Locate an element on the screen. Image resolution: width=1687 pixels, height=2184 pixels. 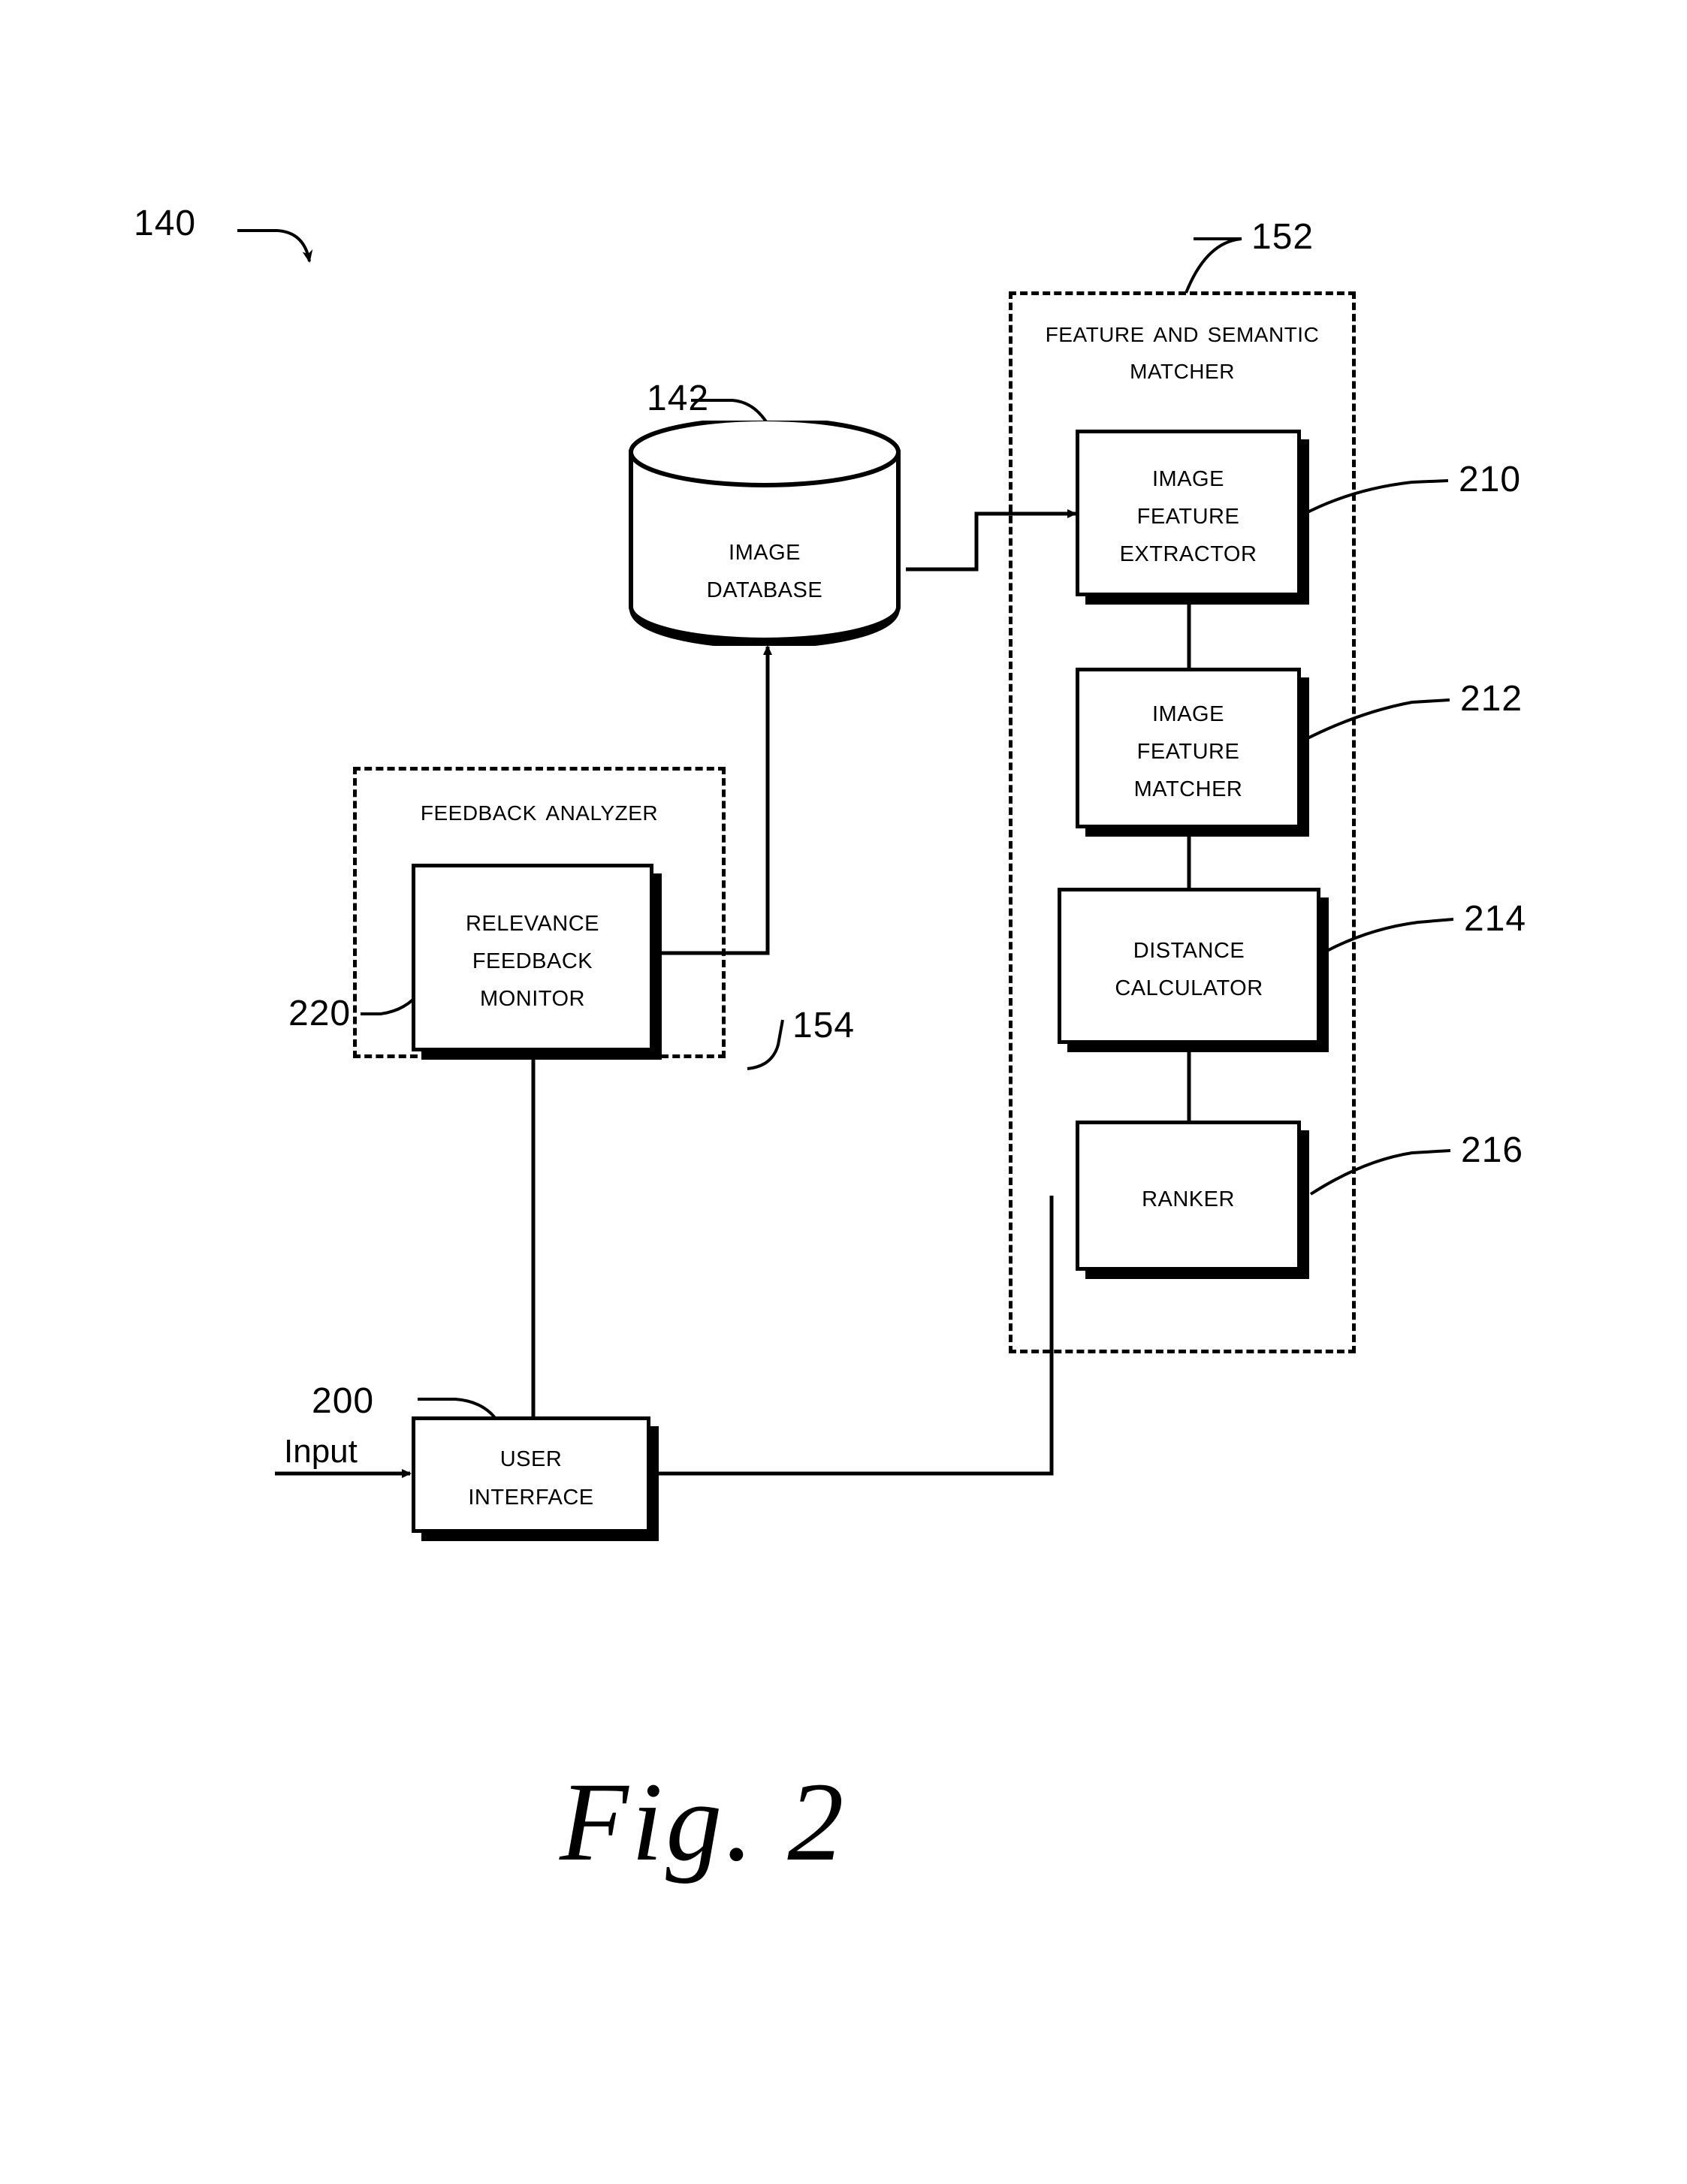
user-interface-label: User Interface is located at coordinates (531, 1474).